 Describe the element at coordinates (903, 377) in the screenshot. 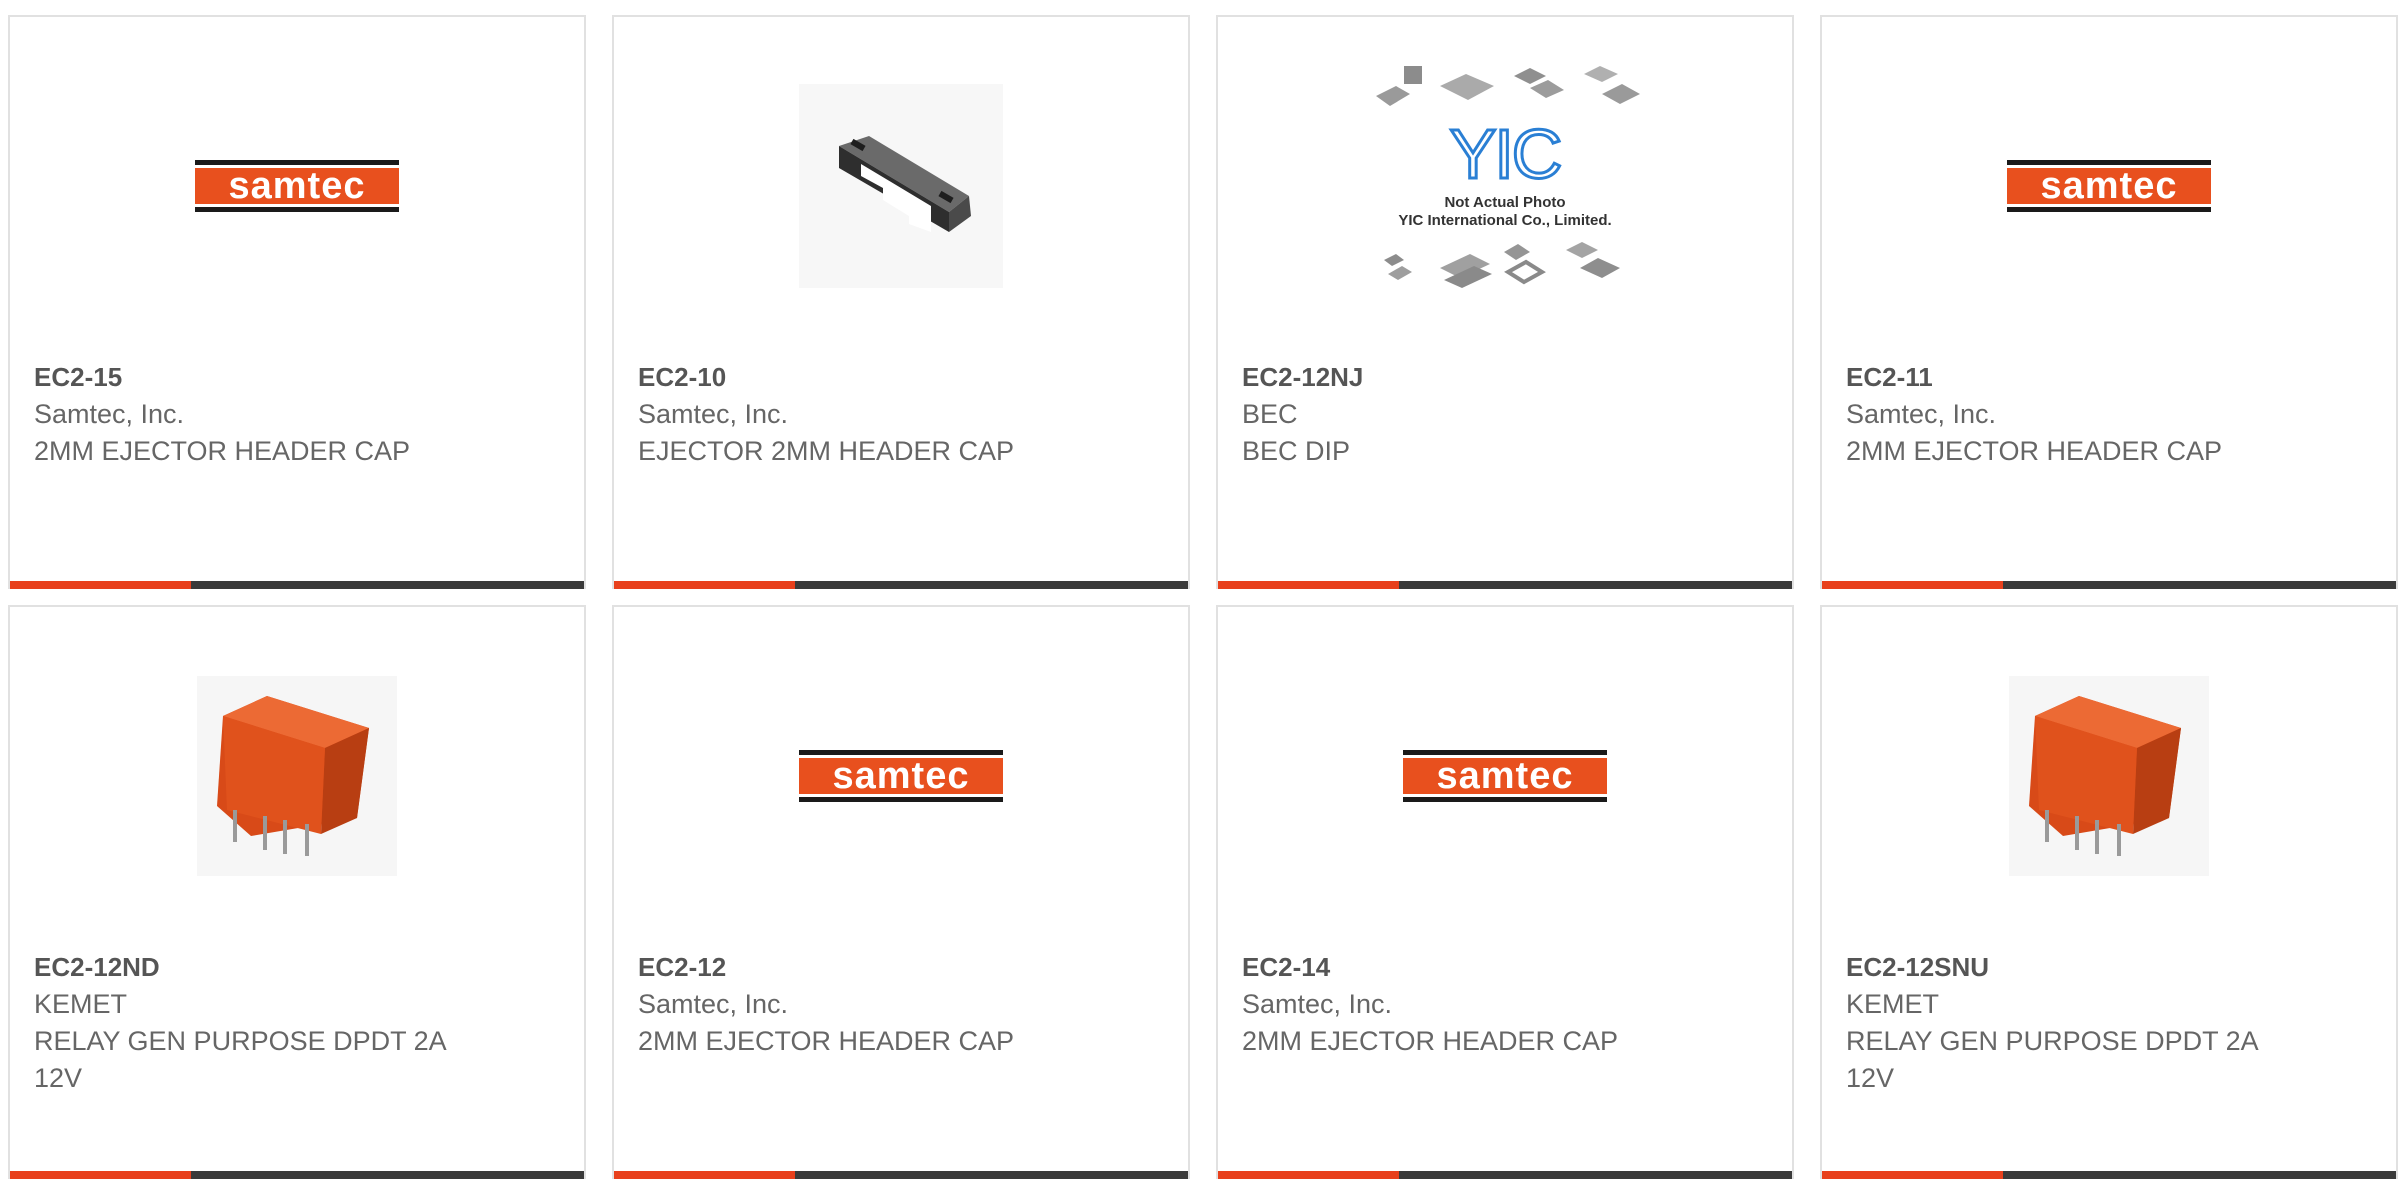

I see `part-number: EC2-10` at that location.